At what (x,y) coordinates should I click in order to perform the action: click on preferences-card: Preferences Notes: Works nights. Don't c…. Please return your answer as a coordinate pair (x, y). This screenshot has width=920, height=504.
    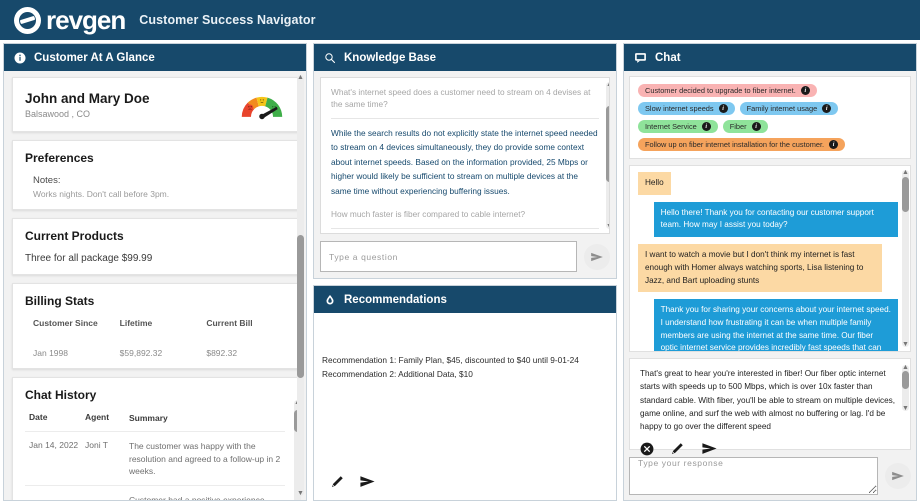
    Looking at the image, I should click on (155, 175).